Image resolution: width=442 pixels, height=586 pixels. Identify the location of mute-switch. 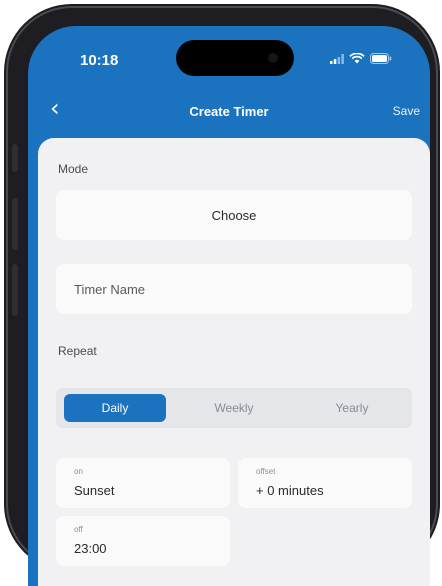
(15, 158).